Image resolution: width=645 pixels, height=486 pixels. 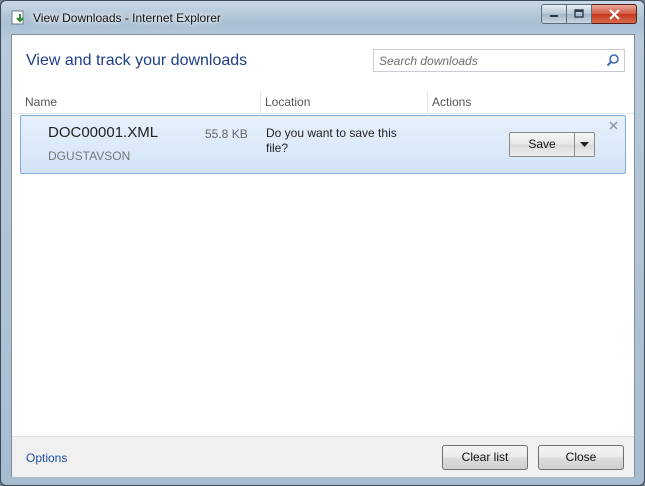 I want to click on dismiss-item-button, so click(x=613, y=126).